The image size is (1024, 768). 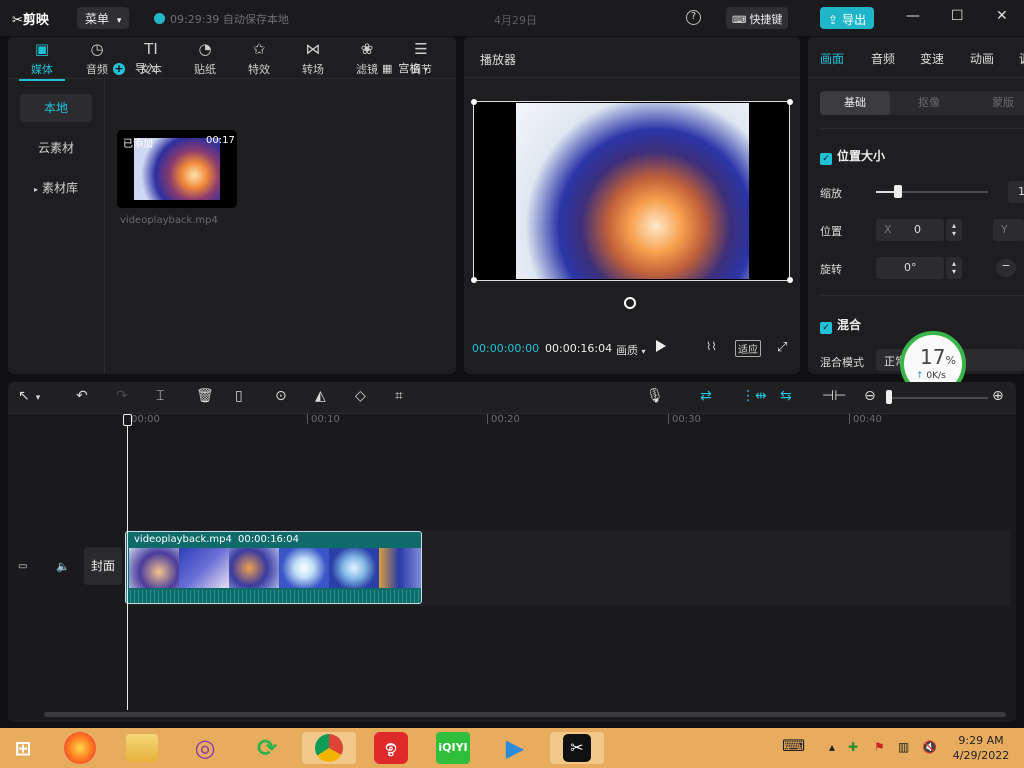 What do you see at coordinates (910, 230) in the screenshot?
I see `position-x-input: X0` at bounding box center [910, 230].